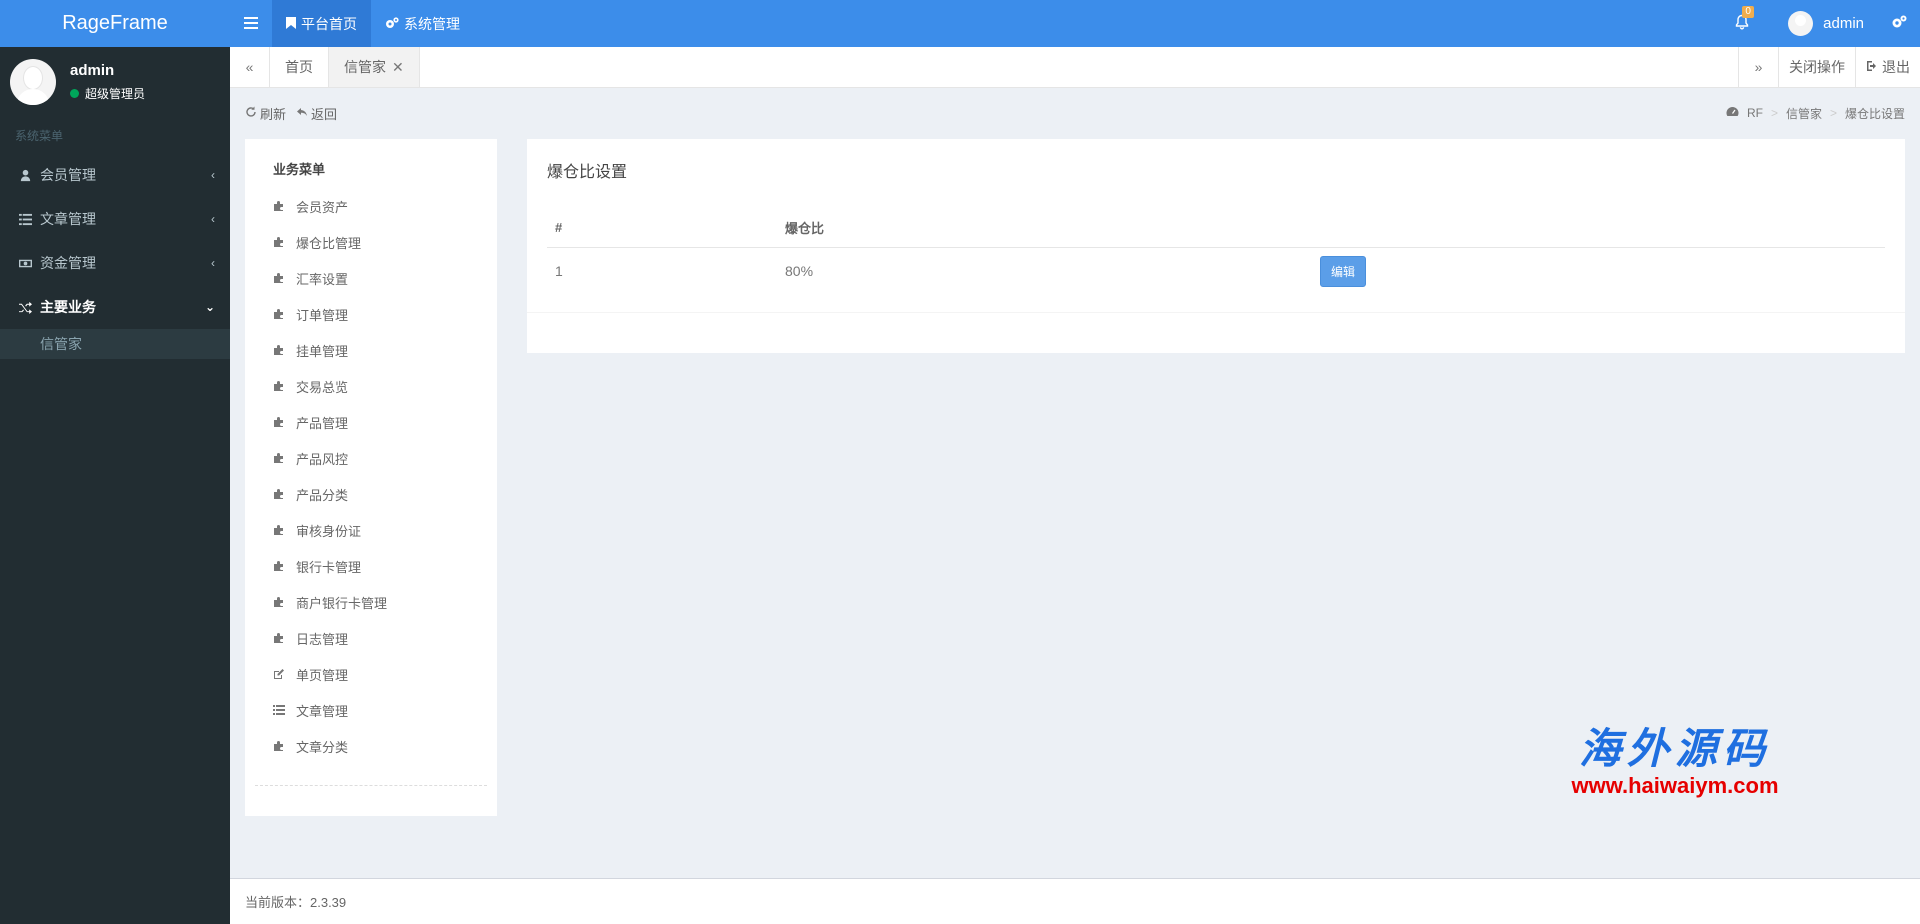 The width and height of the screenshot is (1920, 924). What do you see at coordinates (371, 746) in the screenshot?
I see `business-menu-item: 文章分类` at bounding box center [371, 746].